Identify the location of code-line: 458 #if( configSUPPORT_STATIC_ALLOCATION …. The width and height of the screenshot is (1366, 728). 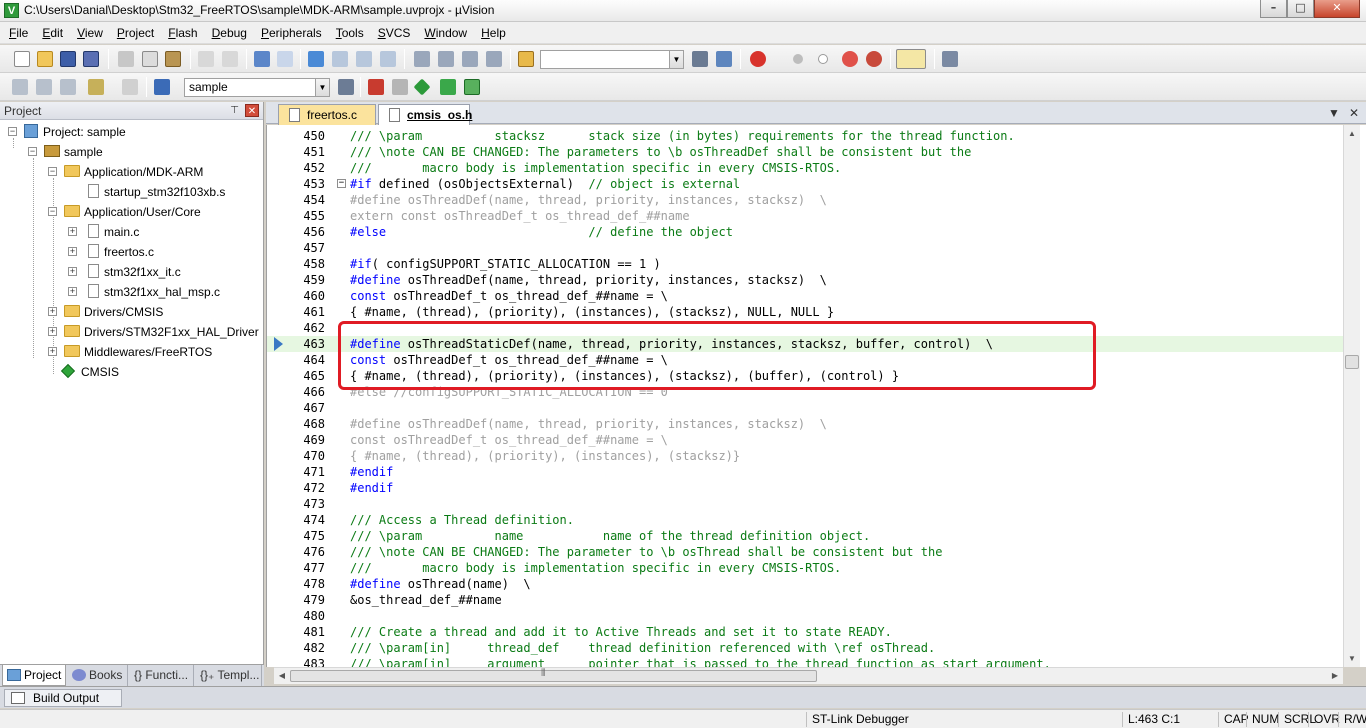
(807, 264).